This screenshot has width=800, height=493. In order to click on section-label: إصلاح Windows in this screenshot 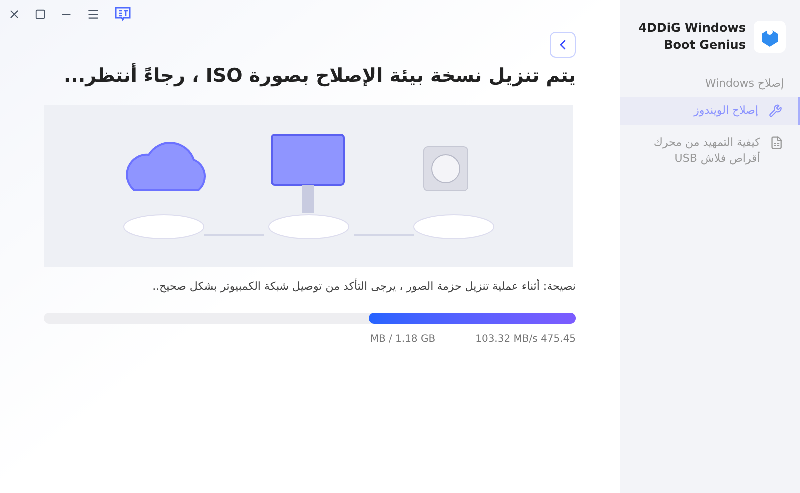, I will do `click(744, 84)`.